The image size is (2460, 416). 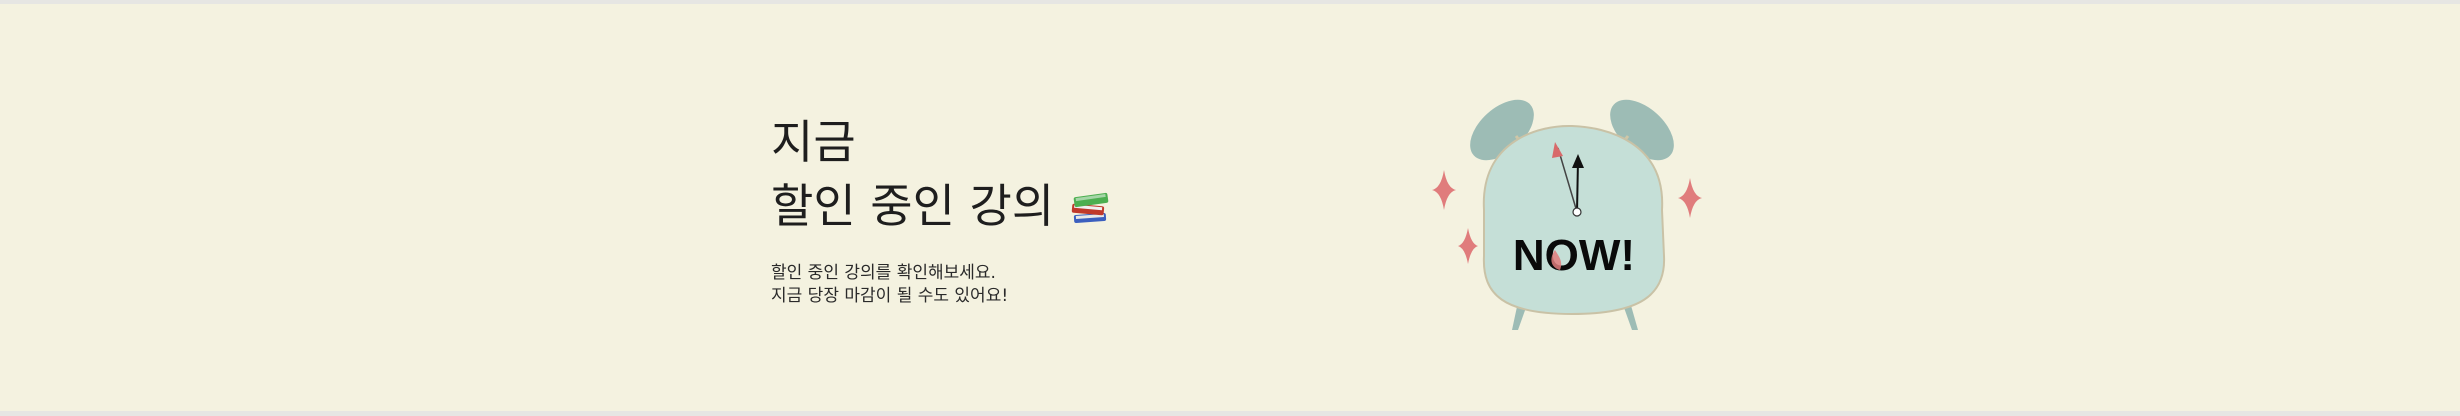 I want to click on alarm-clock-icon: NOW!, so click(x=1570, y=215).